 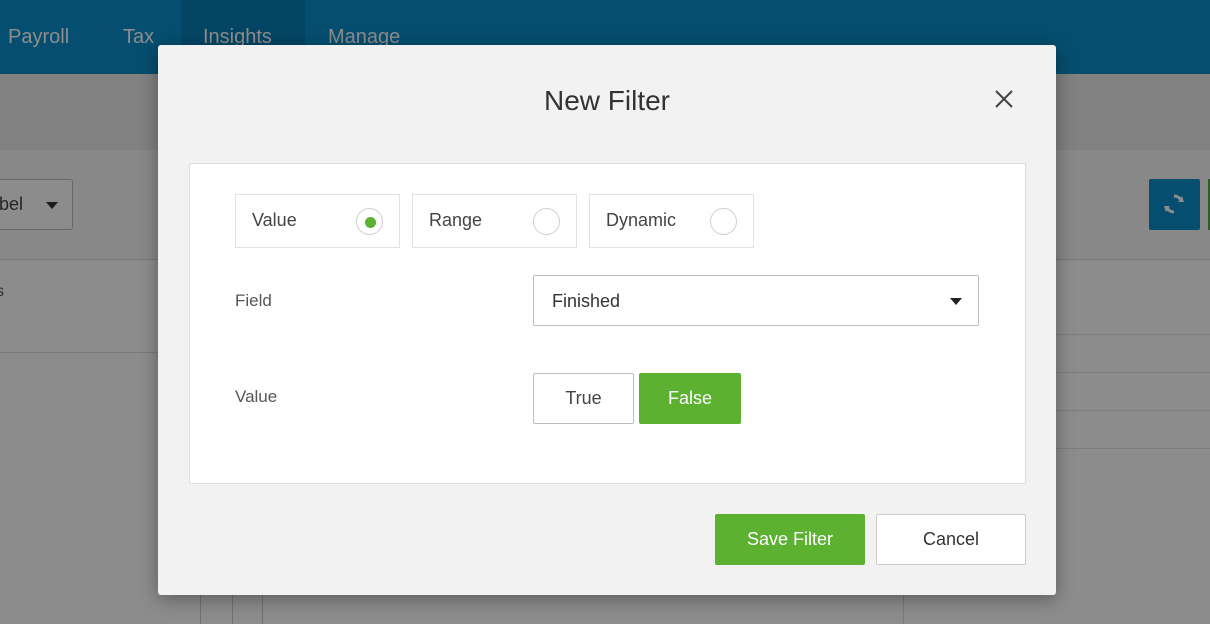 I want to click on filter-type-dynamic: Dynamic, so click(x=671, y=221).